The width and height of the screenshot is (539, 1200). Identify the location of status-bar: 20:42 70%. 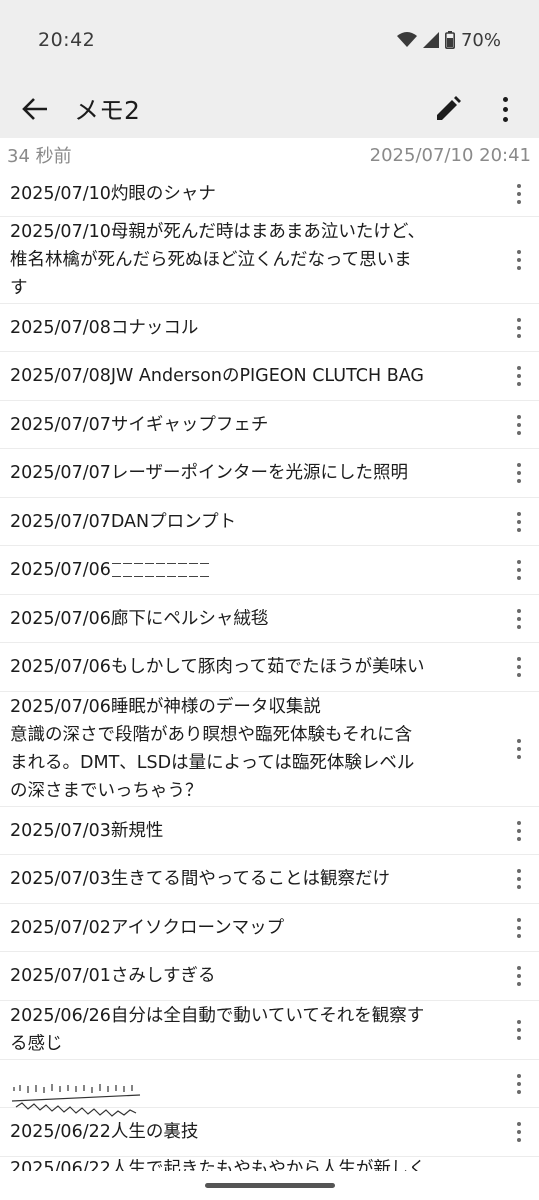
(269, 40).